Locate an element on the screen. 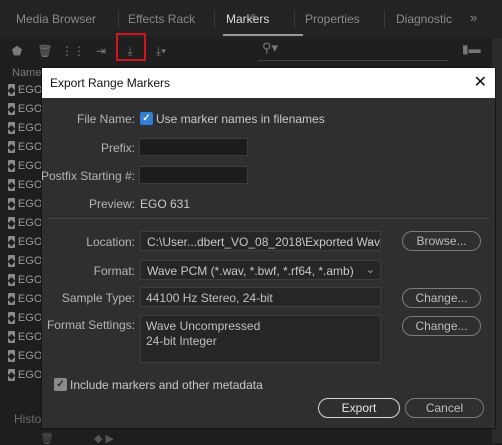 The image size is (502, 445). filter-icon: ▮▬ is located at coordinates (471, 49).